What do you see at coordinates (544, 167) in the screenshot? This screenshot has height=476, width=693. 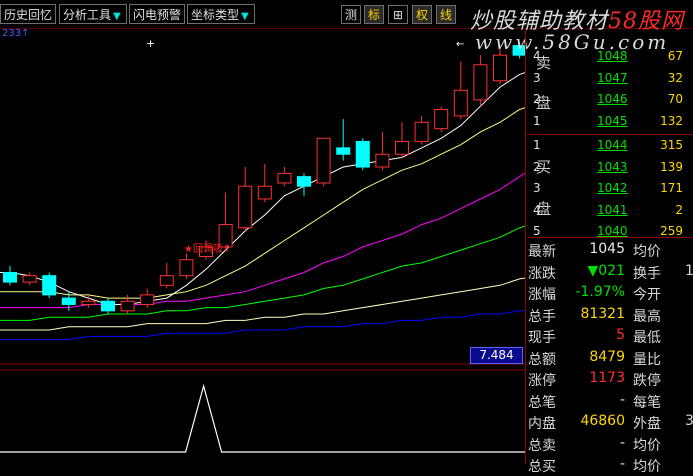 I see `buy-label-top: 买` at bounding box center [544, 167].